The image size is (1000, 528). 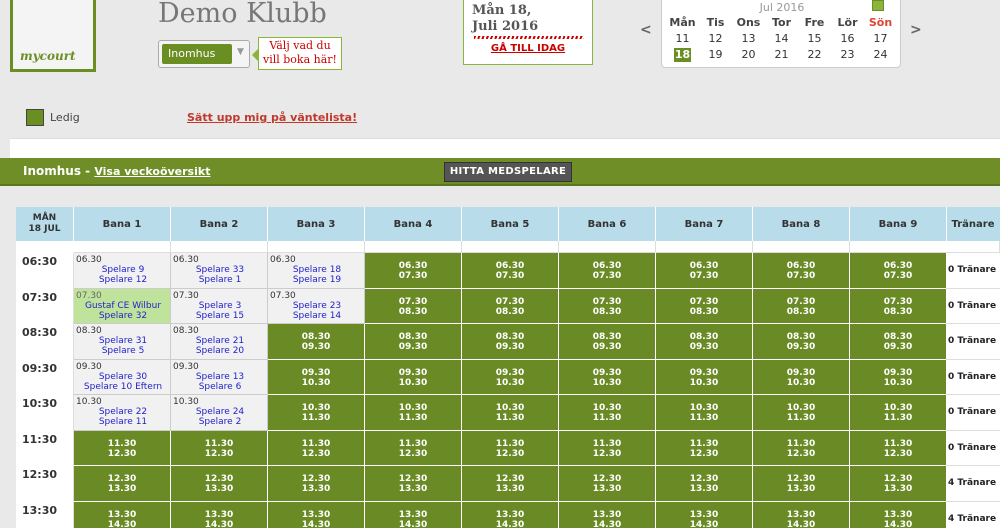 What do you see at coordinates (317, 316) in the screenshot?
I see `player-name: Spelare 14` at bounding box center [317, 316].